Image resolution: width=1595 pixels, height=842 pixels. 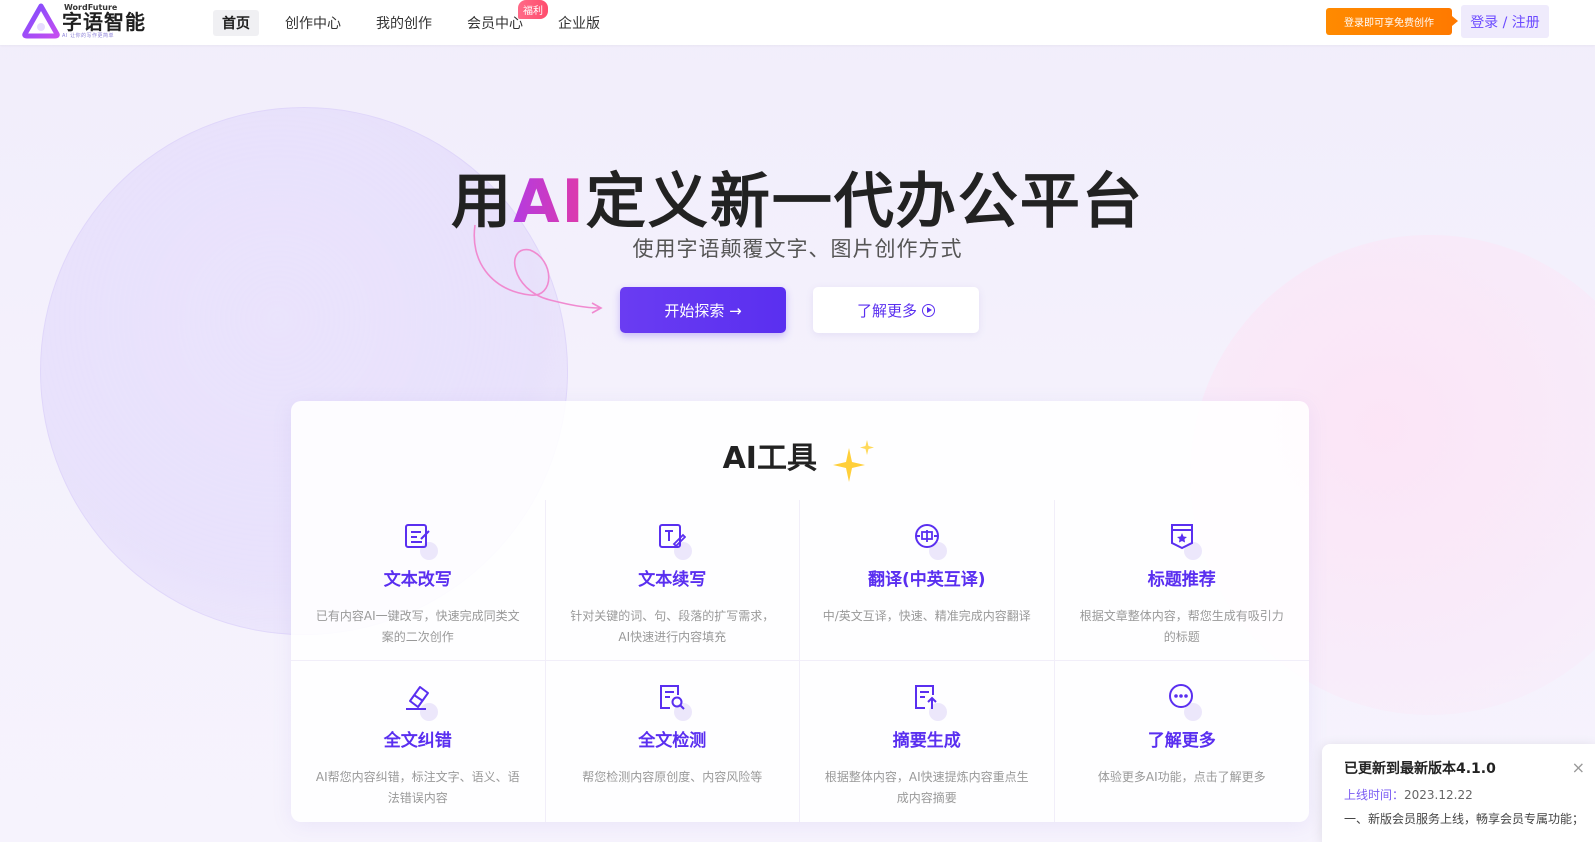 I want to click on tool-name: 翻译(中英互译), so click(x=926, y=580).